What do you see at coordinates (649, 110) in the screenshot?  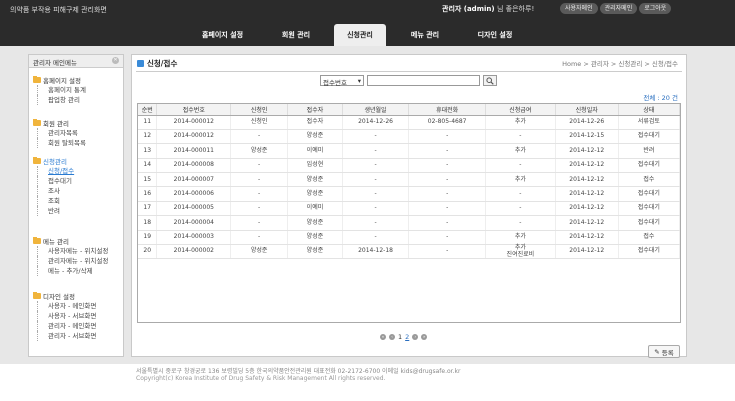 I see `table-header-cell: 상태` at bounding box center [649, 110].